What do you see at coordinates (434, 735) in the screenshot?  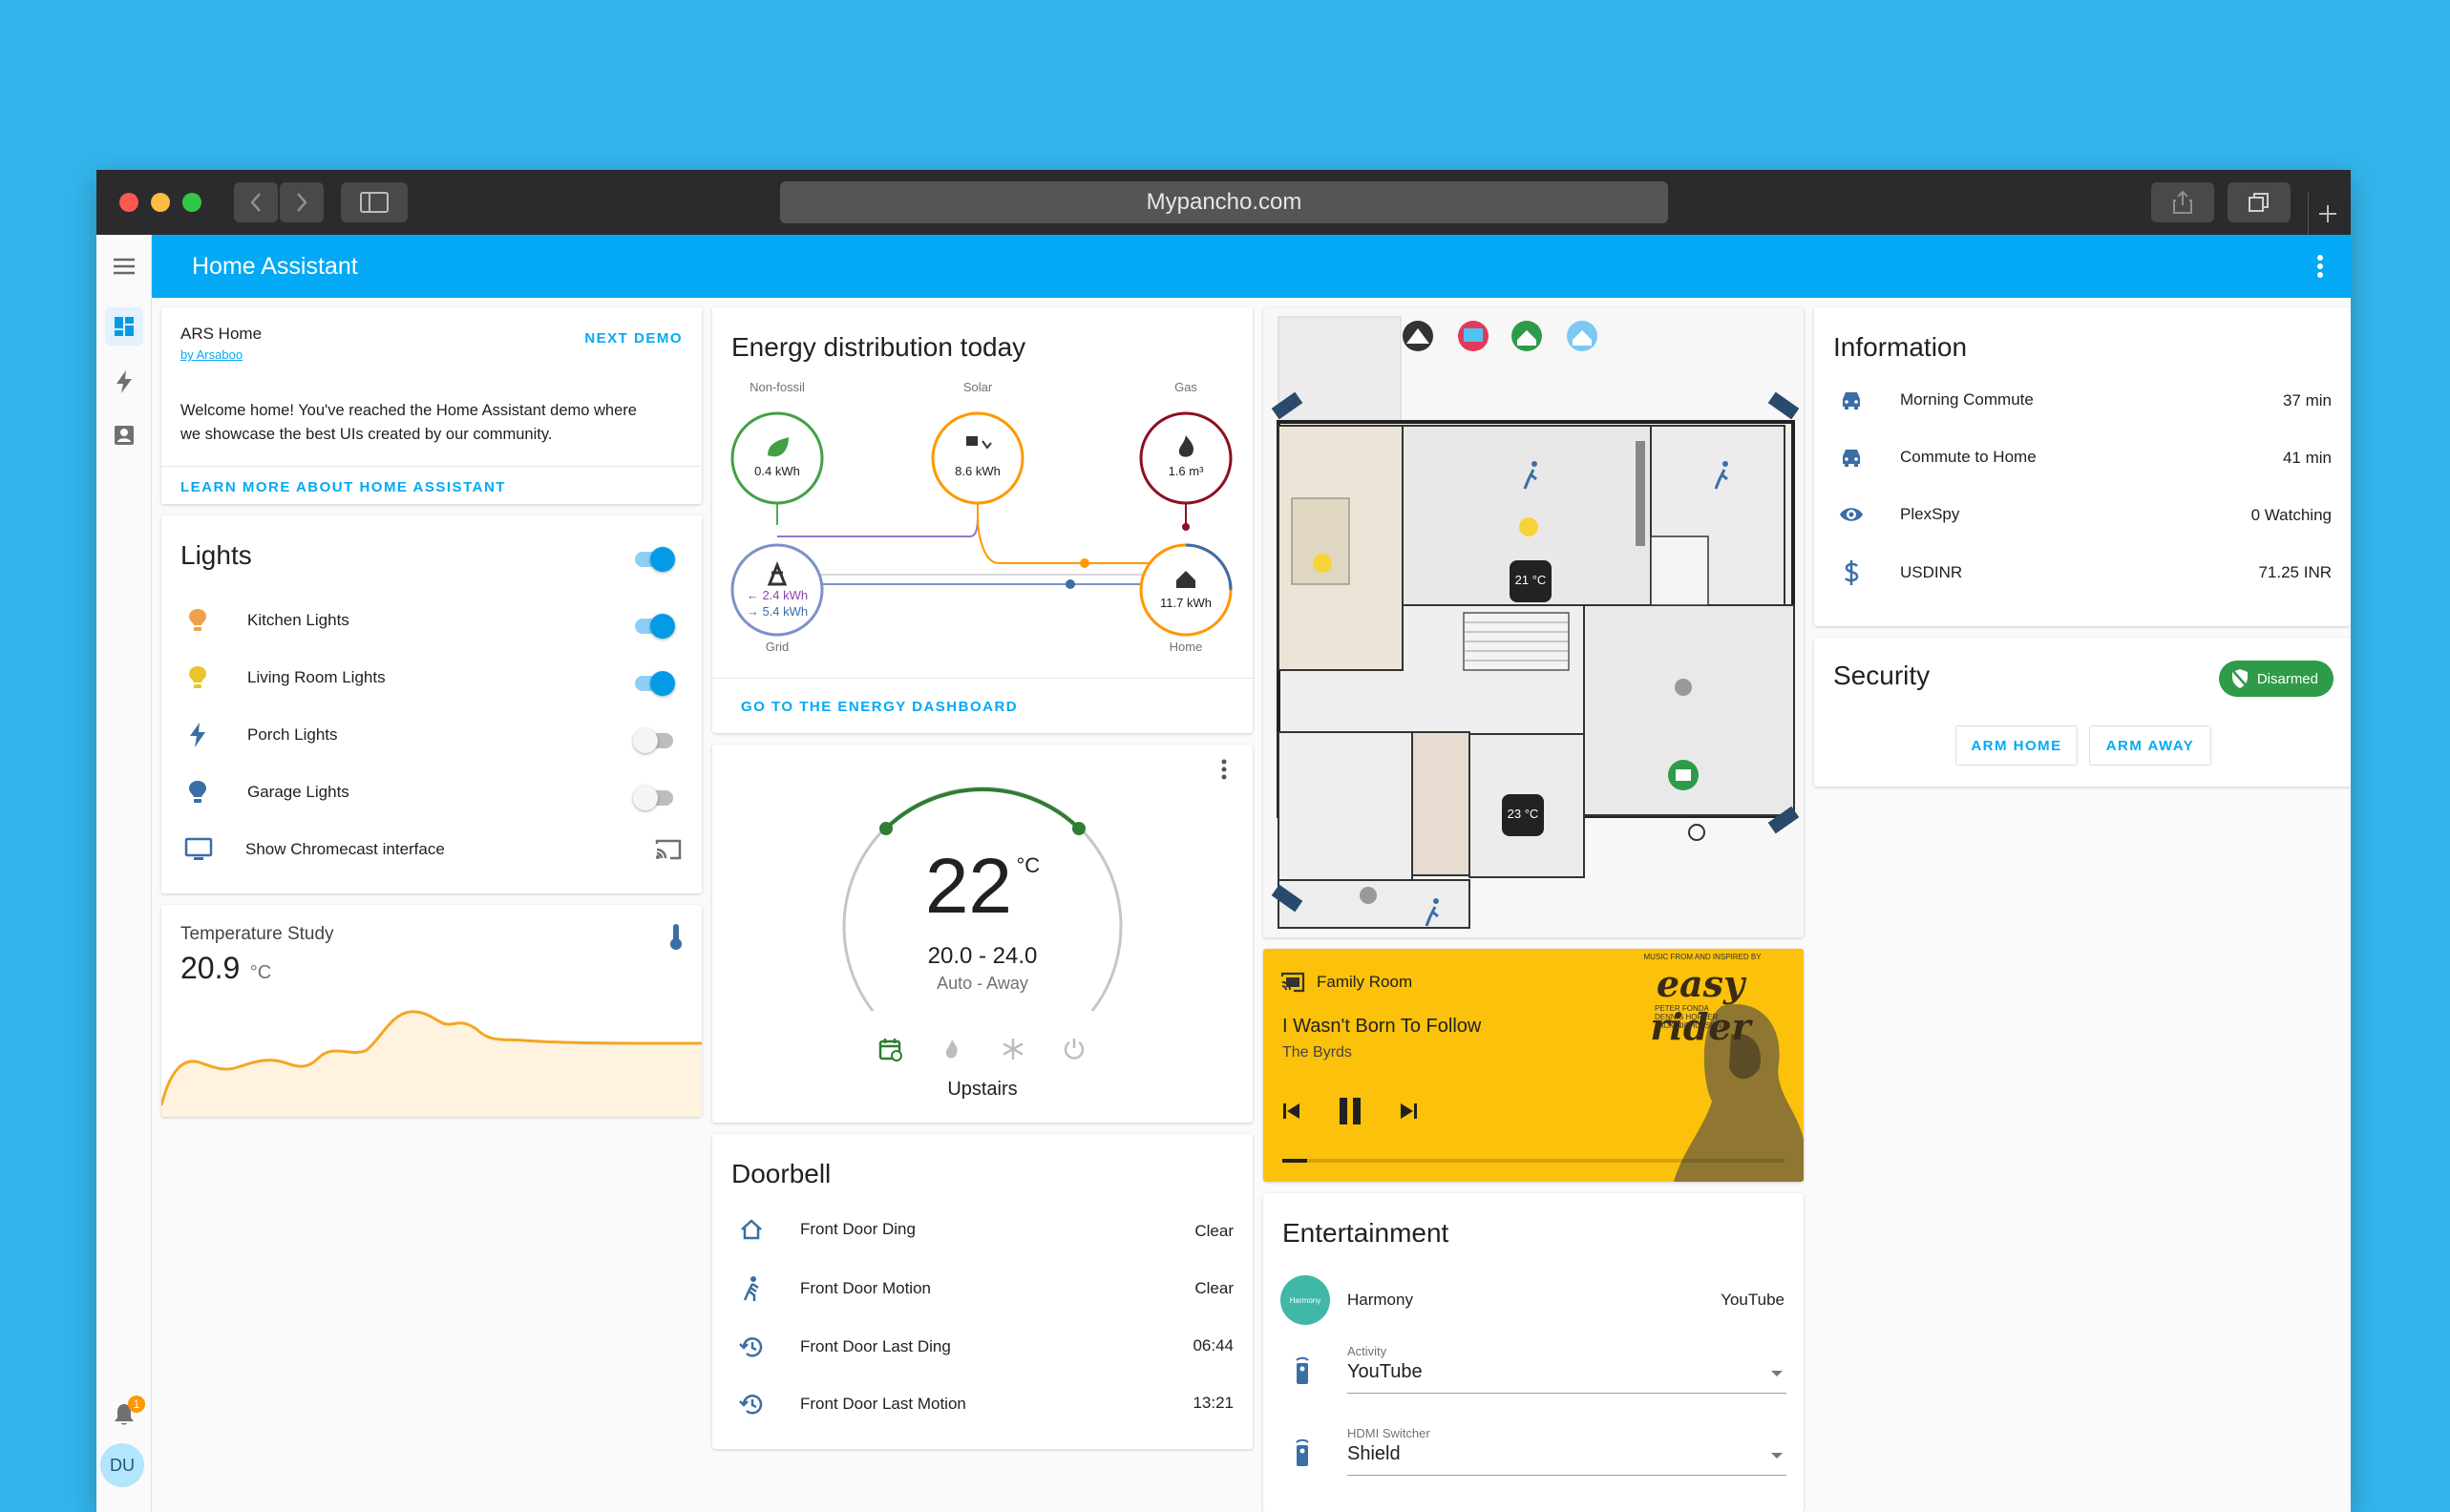 I see `light-row-porch: Porch Lights` at bounding box center [434, 735].